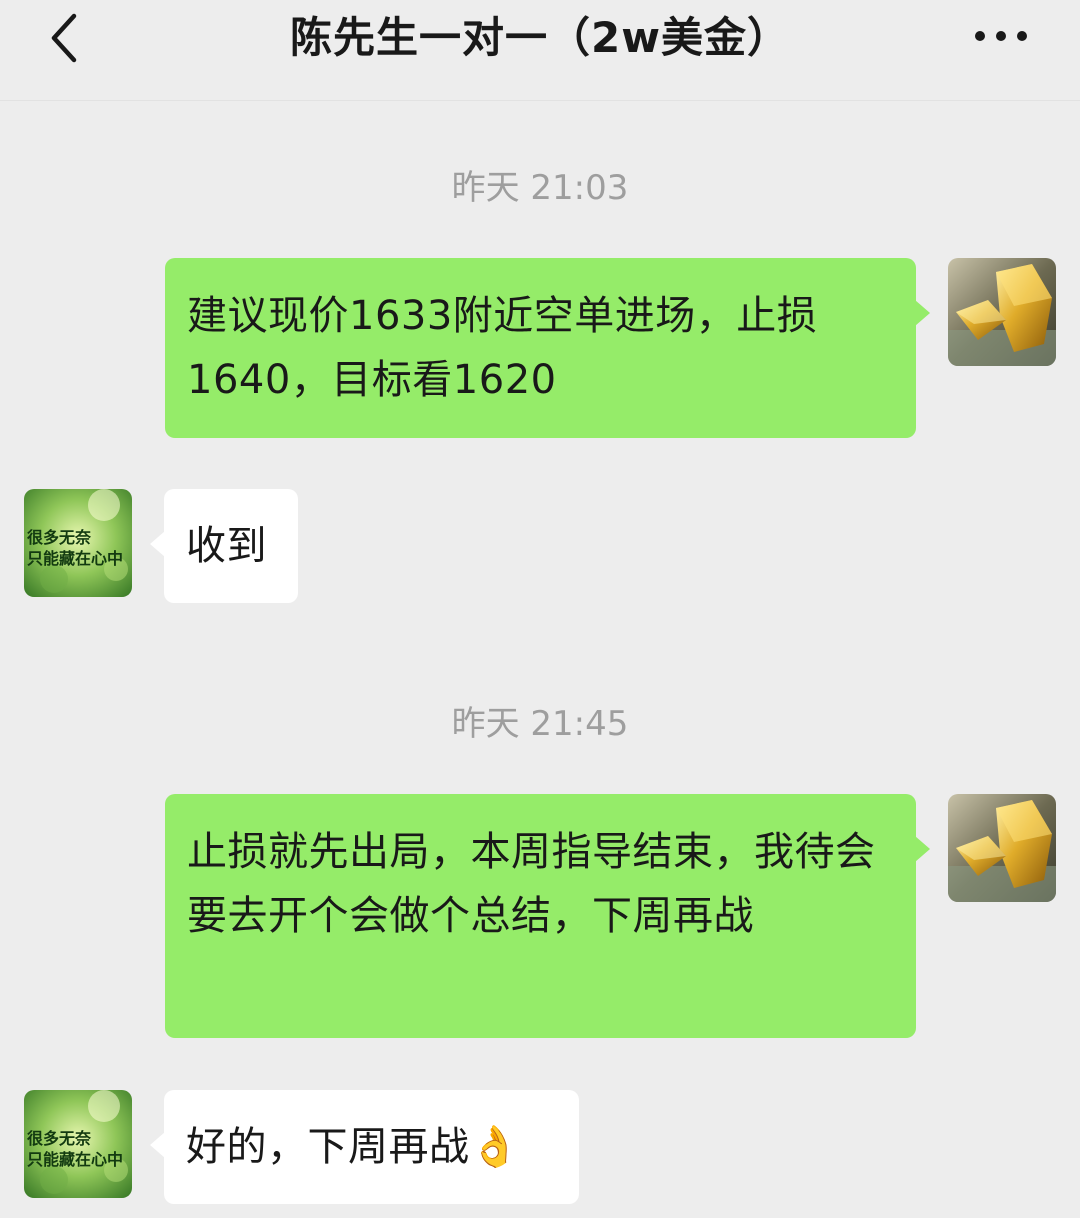 The height and width of the screenshot is (1218, 1080). I want to click on back-button, so click(68, 37).